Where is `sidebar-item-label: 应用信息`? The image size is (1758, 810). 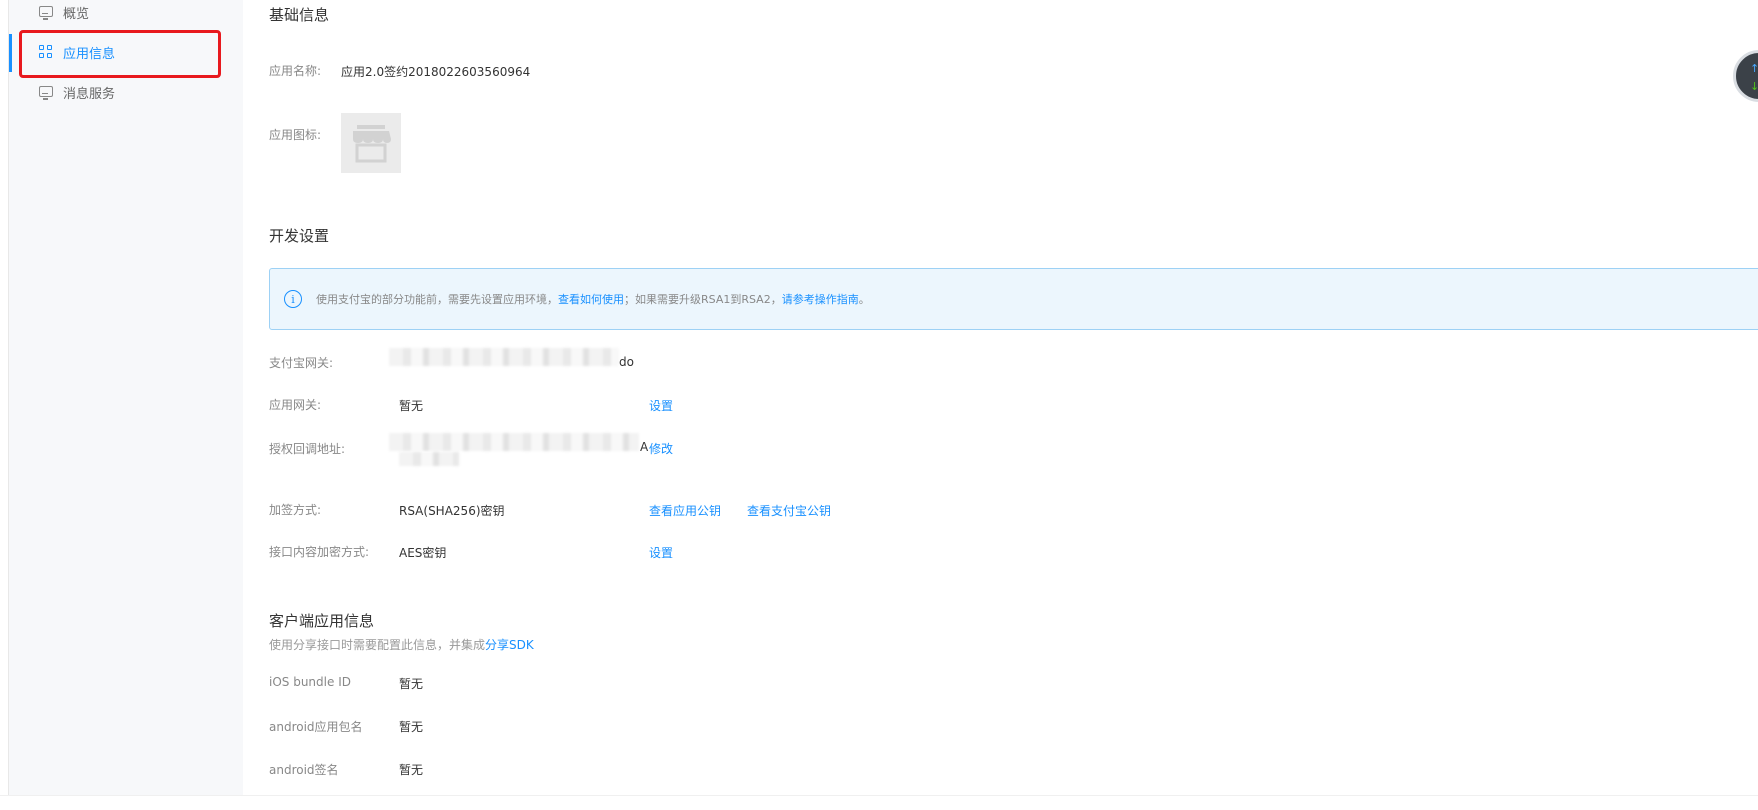
sidebar-item-label: 应用信息 is located at coordinates (89, 54).